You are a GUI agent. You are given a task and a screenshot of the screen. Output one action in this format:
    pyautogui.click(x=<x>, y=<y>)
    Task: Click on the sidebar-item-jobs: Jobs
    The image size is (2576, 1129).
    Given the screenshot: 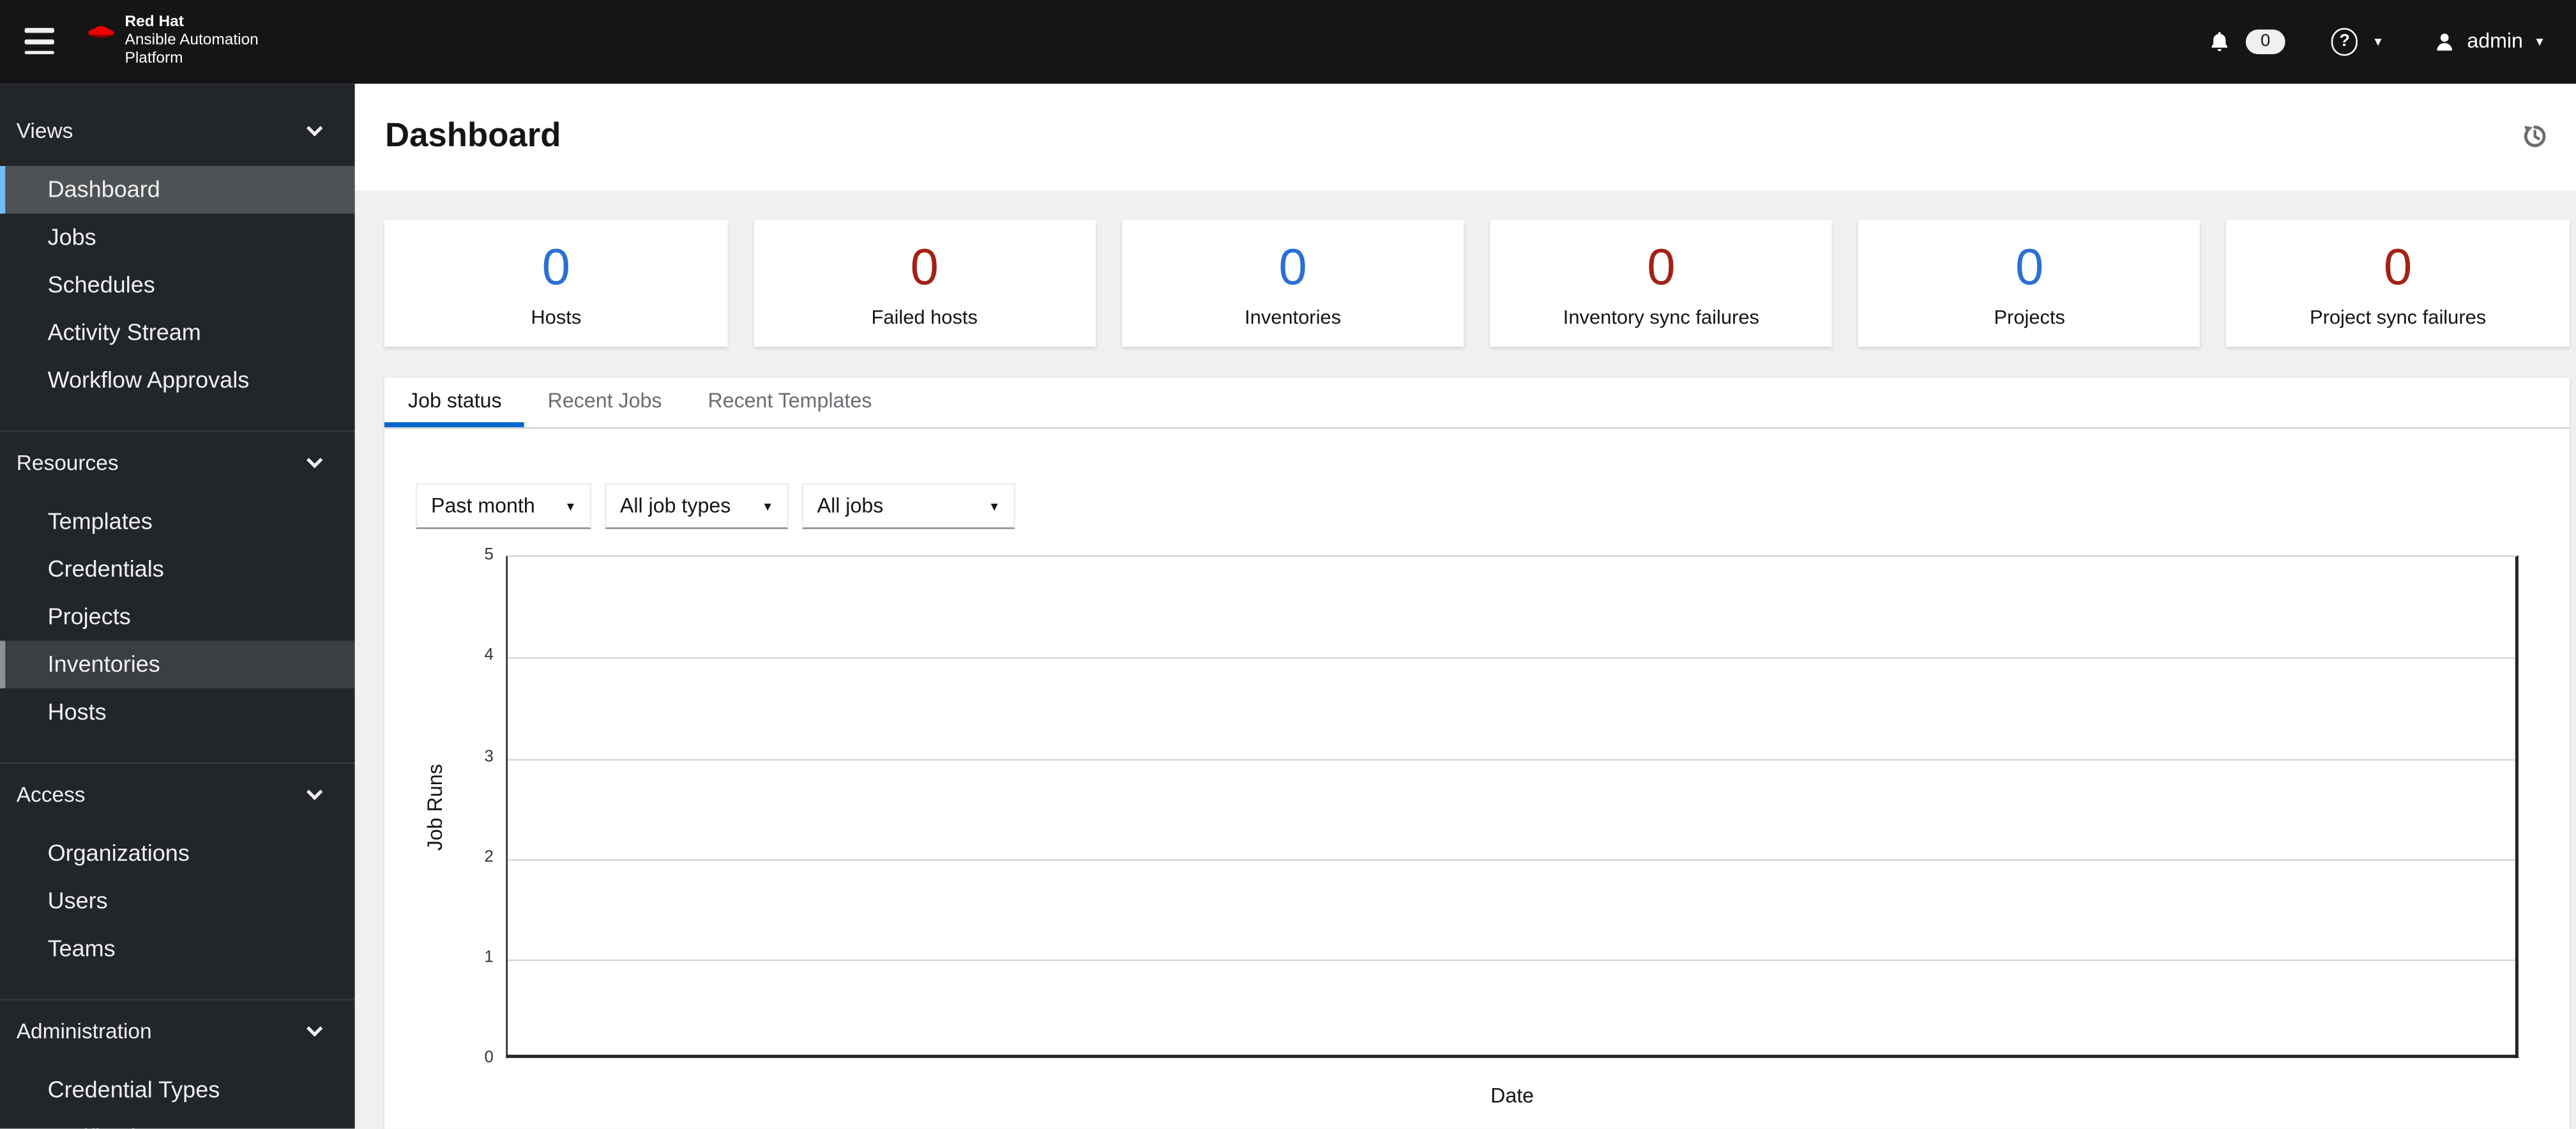 What is the action you would take?
    pyautogui.click(x=177, y=237)
    